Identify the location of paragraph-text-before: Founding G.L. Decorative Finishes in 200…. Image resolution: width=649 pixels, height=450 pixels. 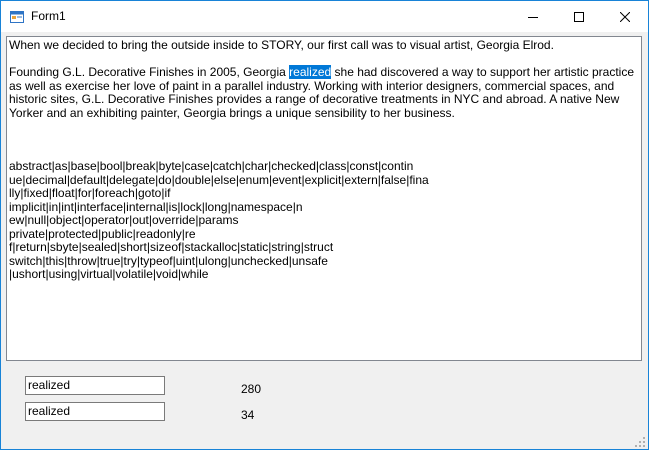
(149, 72).